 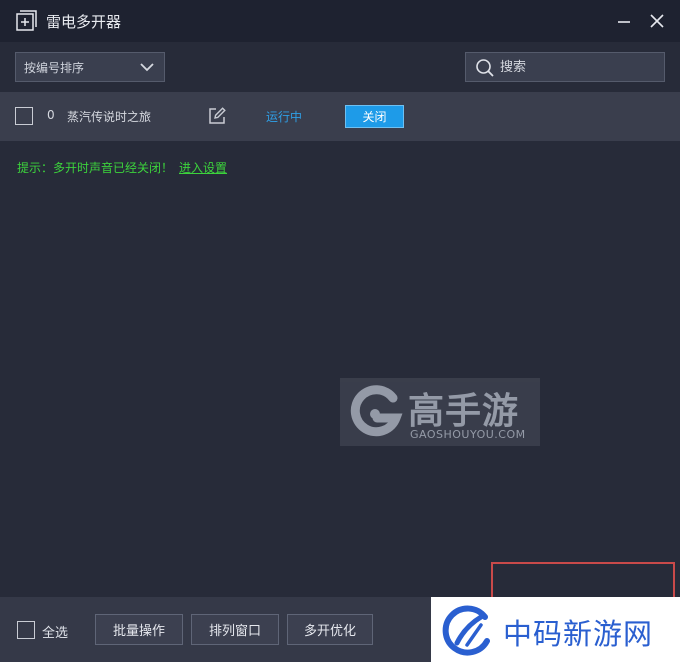 What do you see at coordinates (374, 116) in the screenshot?
I see `instance-close-button: 关闭` at bounding box center [374, 116].